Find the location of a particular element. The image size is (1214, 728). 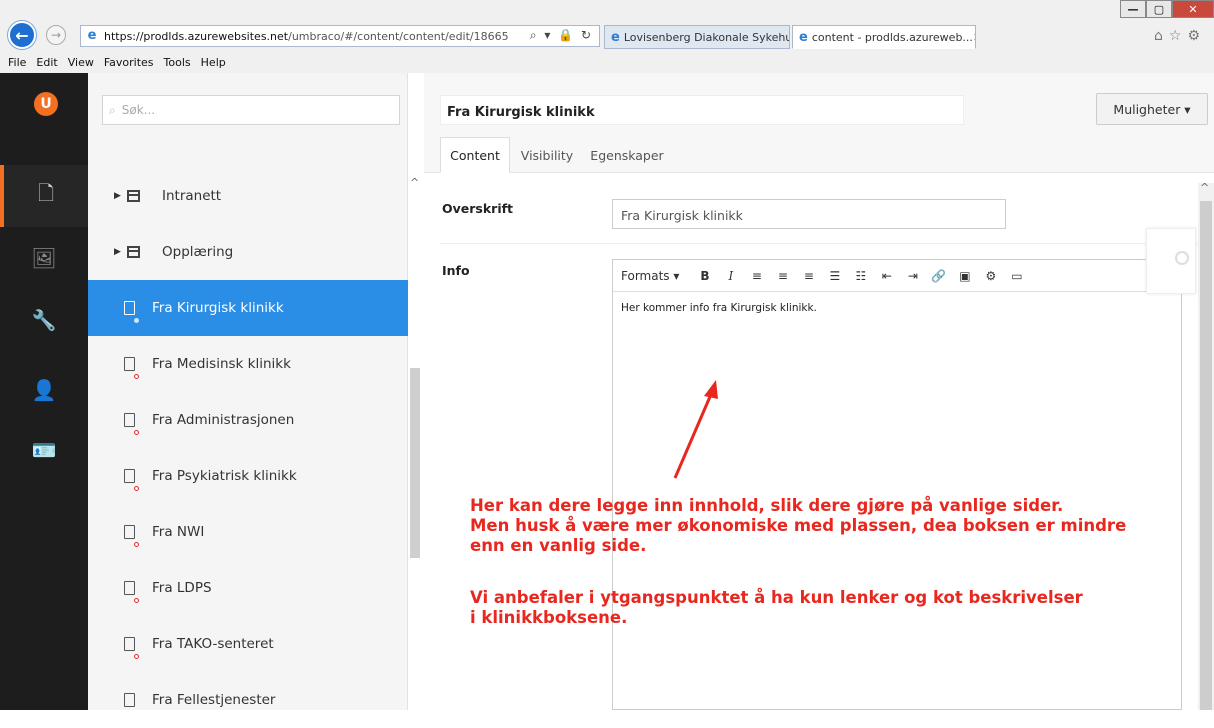

outdent-button: ⇤ is located at coordinates (886, 276).